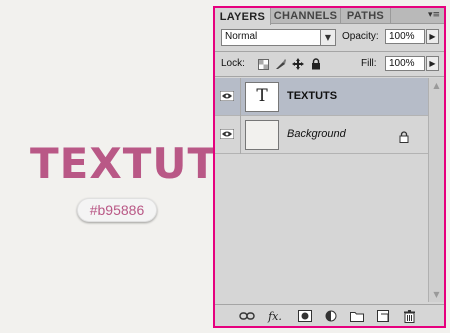 The height and width of the screenshot is (333, 450). I want to click on blend-opacity-row: Normal ▼ Opacity: 100% ▶, so click(329, 37).